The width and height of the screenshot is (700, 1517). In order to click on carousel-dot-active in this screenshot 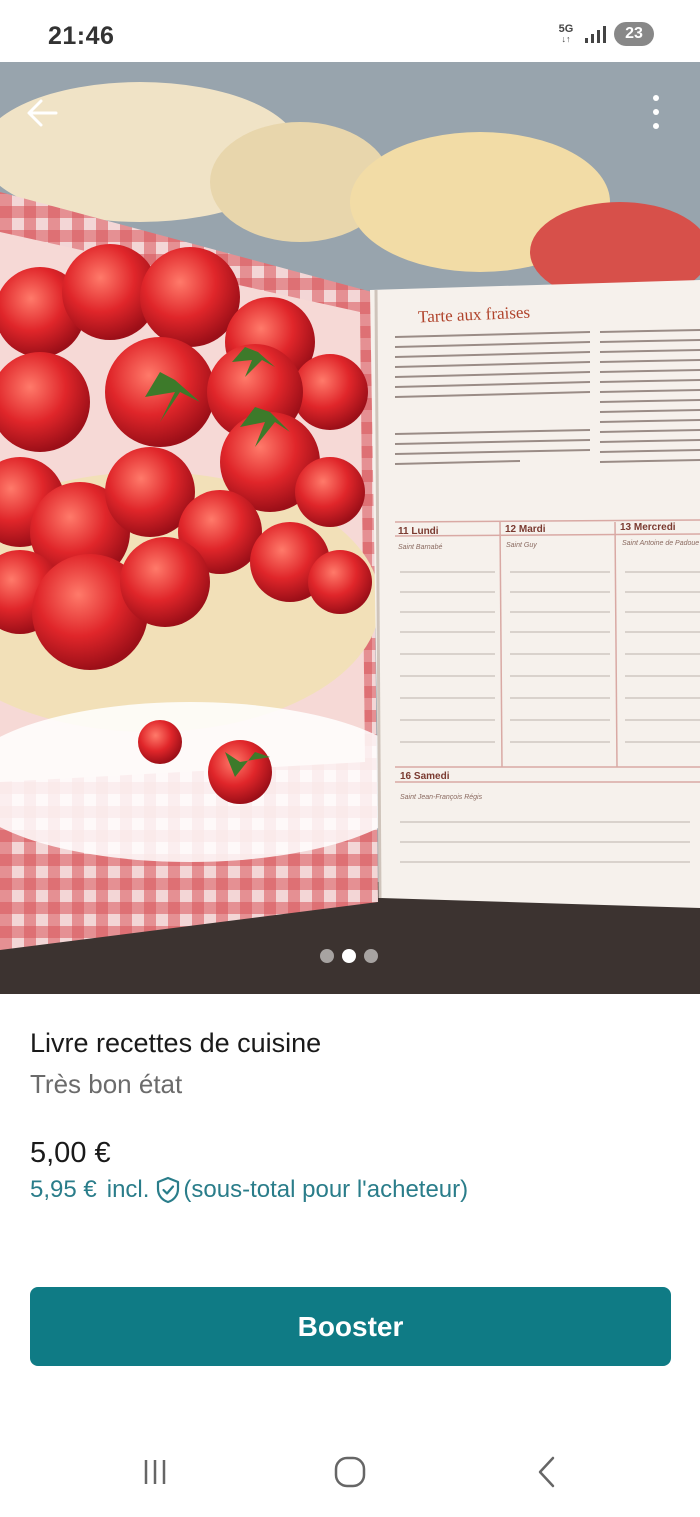, I will do `click(349, 956)`.